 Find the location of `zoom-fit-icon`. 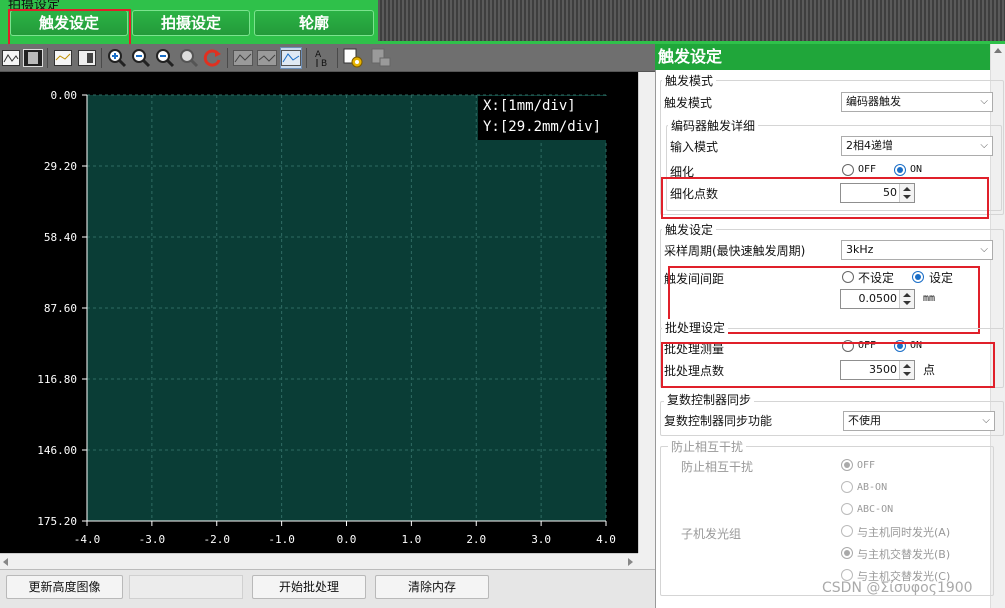

zoom-fit-icon is located at coordinates (165, 58).